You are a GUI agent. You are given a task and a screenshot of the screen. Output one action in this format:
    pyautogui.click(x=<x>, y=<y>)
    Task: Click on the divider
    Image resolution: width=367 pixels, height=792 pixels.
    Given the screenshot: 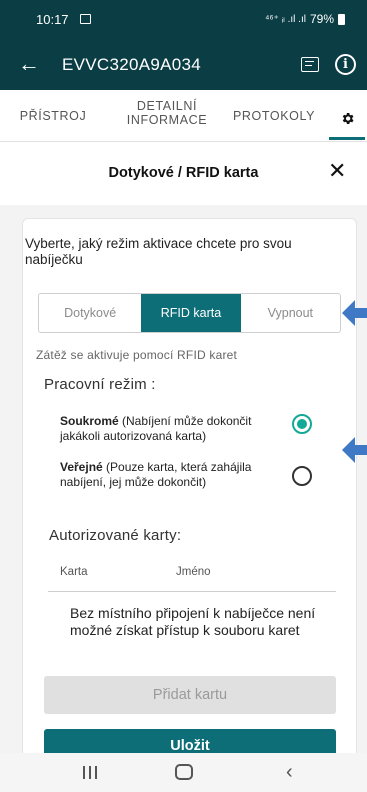 What is the action you would take?
    pyautogui.click(x=192, y=591)
    